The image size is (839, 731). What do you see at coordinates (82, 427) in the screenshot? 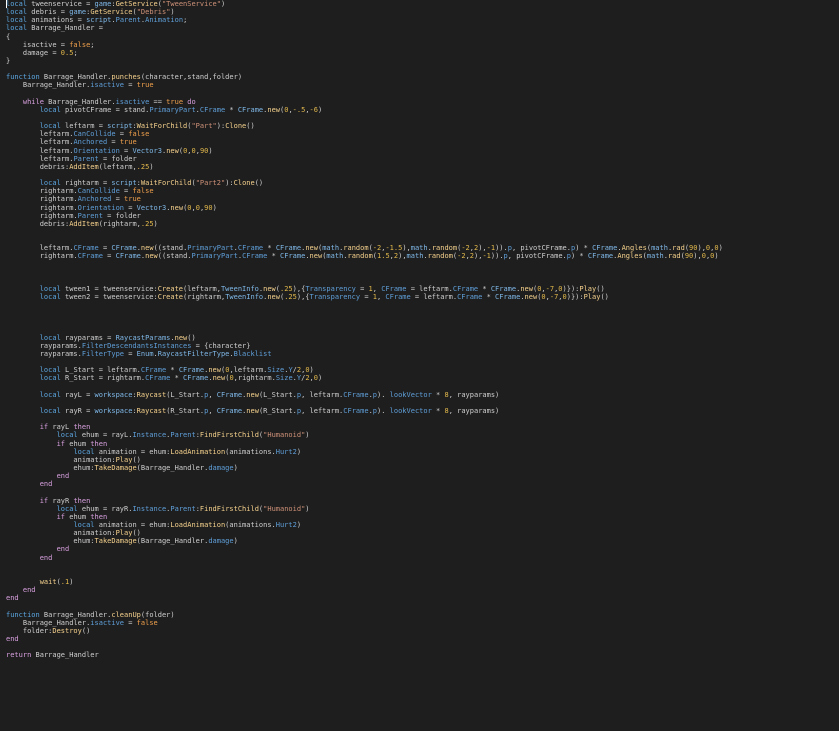
I see `code-token: then` at bounding box center [82, 427].